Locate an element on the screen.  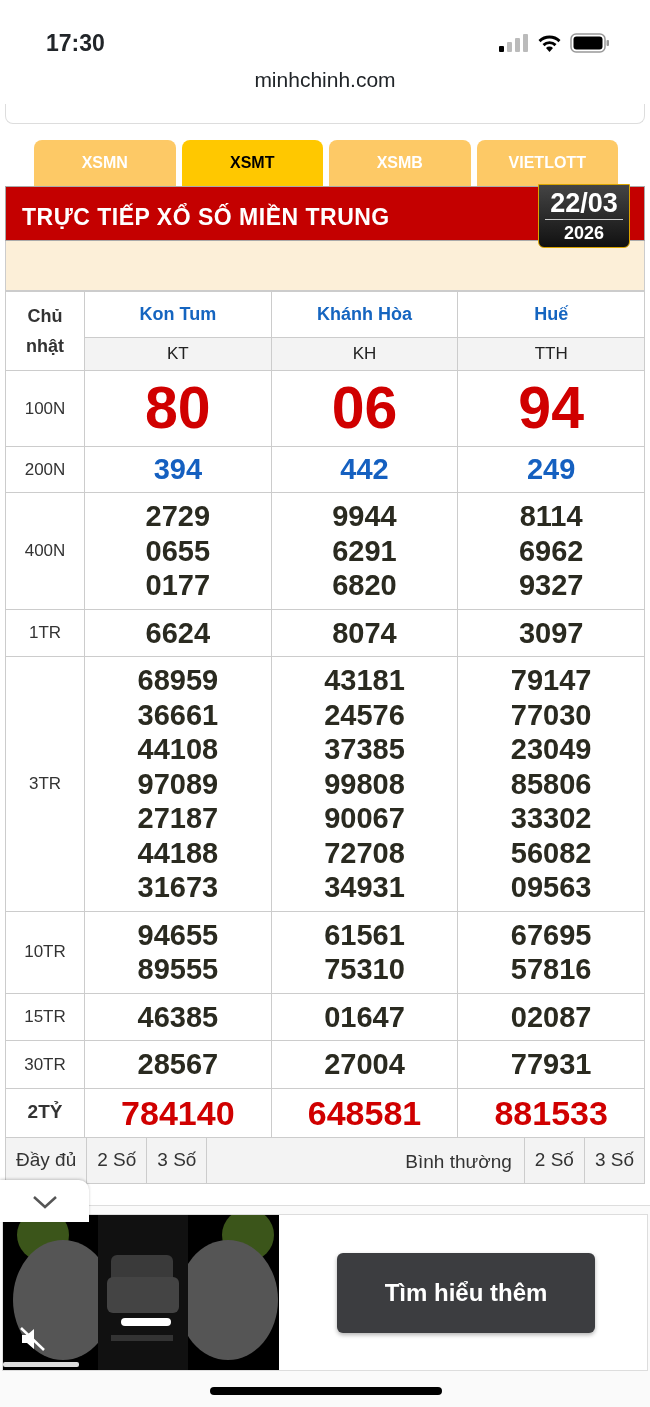
prize-label: 10TR is located at coordinates (45, 952).